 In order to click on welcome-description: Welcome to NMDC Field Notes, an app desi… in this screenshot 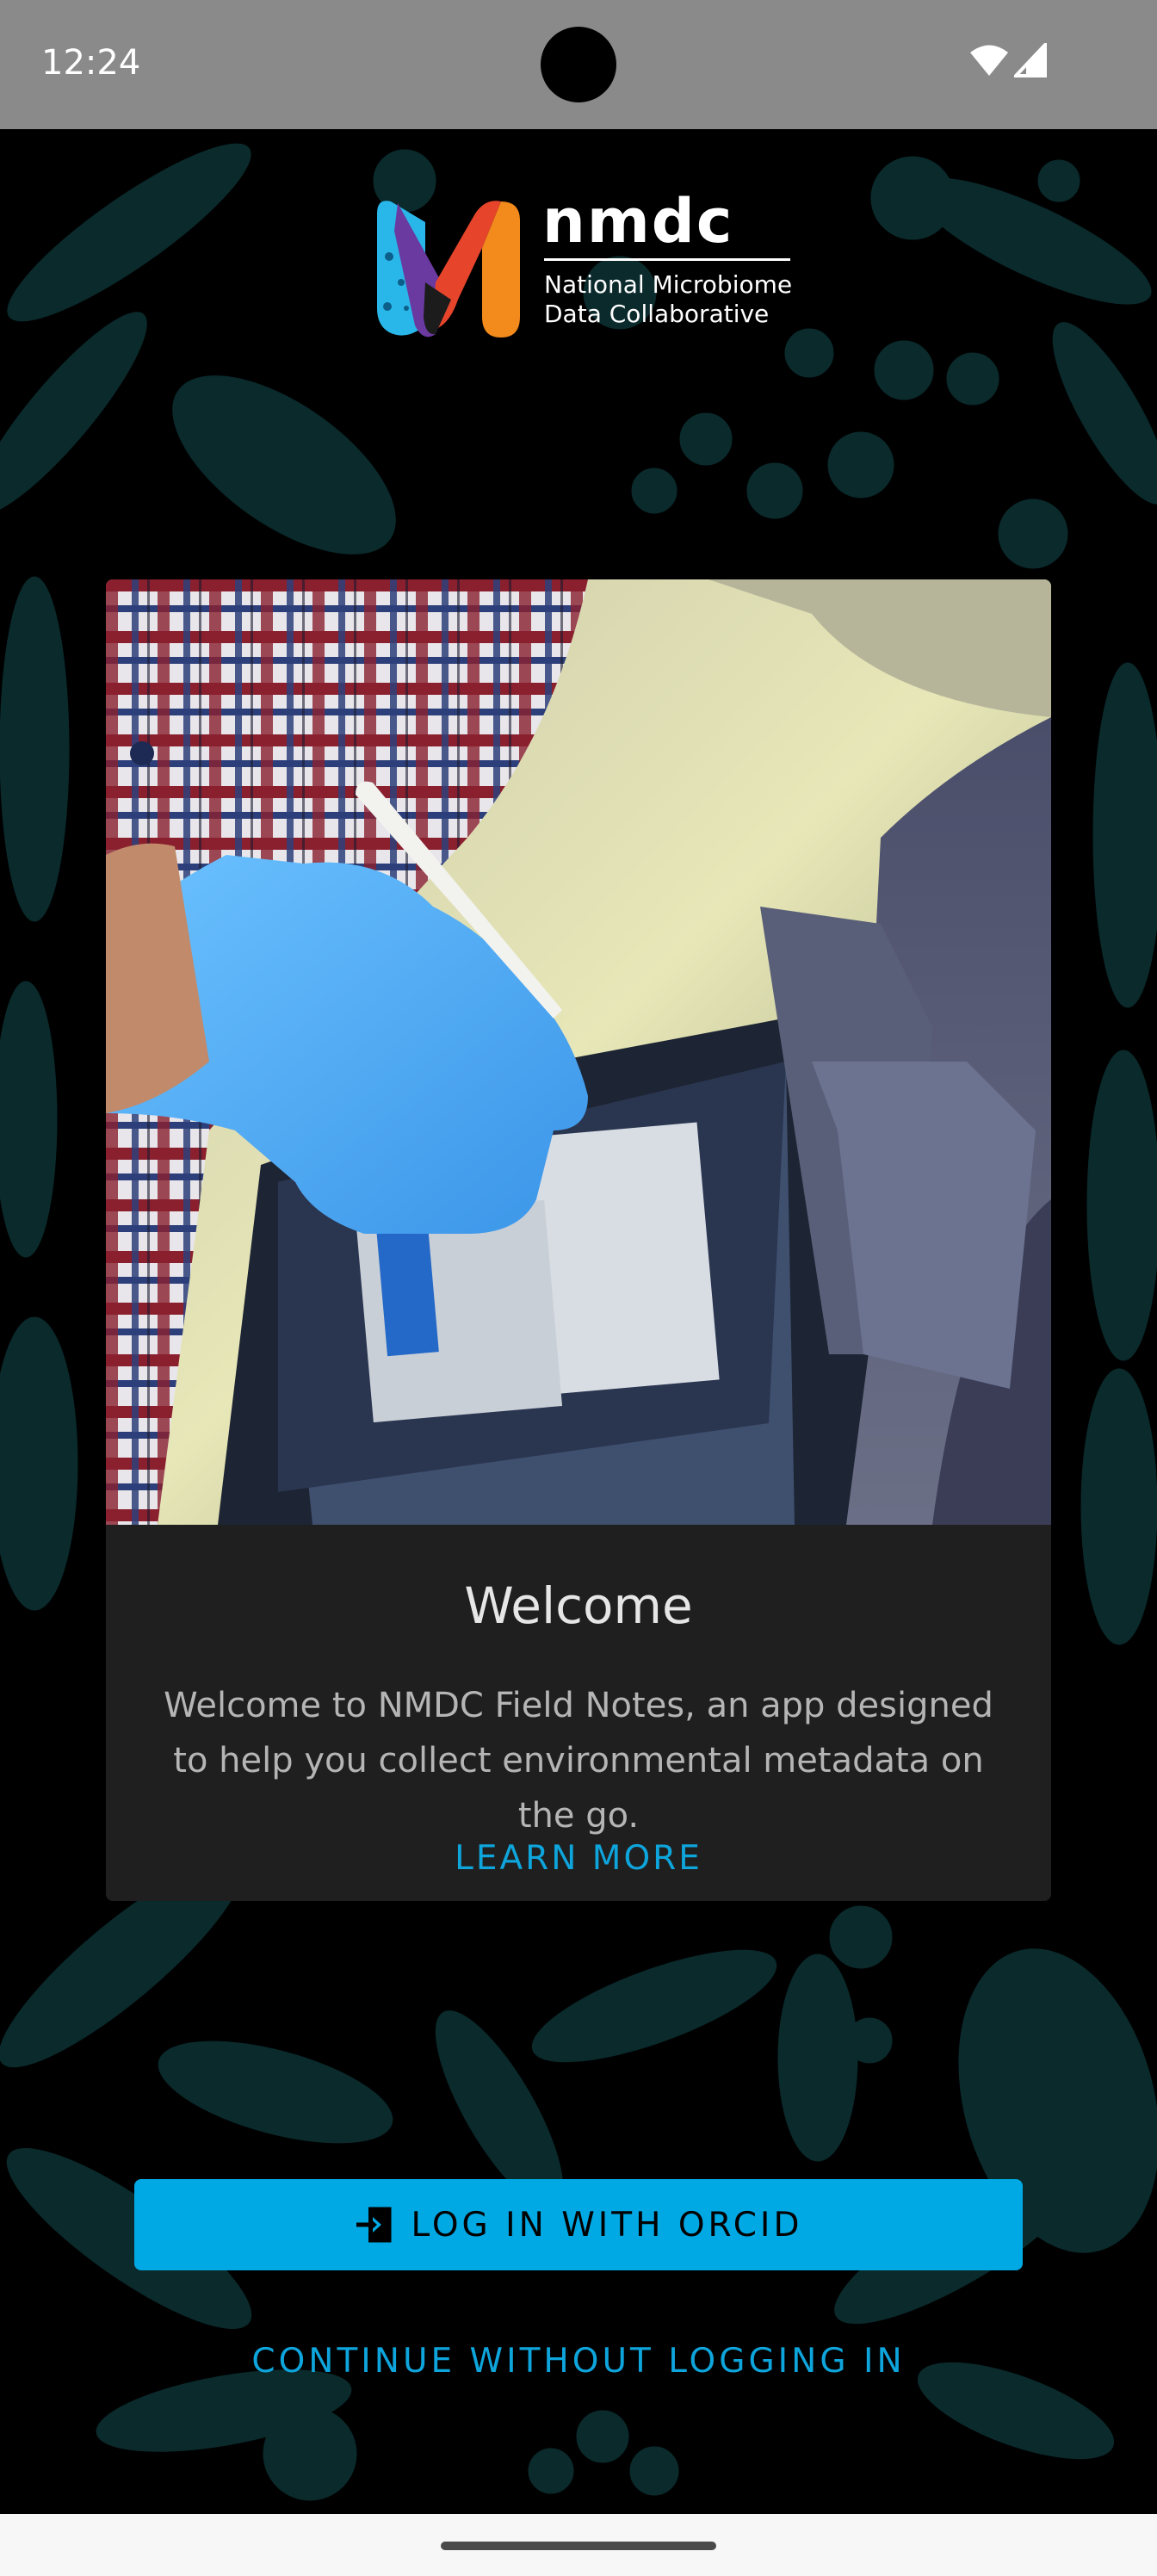, I will do `click(579, 1761)`.